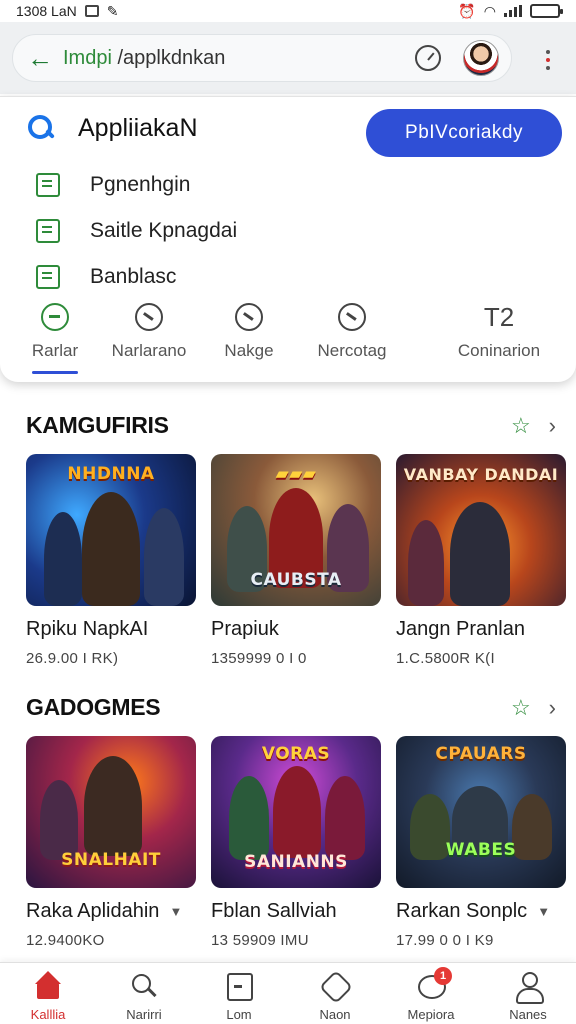 The height and width of the screenshot is (1024, 576). What do you see at coordinates (428, 58) in the screenshot?
I see `timer-icon` at bounding box center [428, 58].